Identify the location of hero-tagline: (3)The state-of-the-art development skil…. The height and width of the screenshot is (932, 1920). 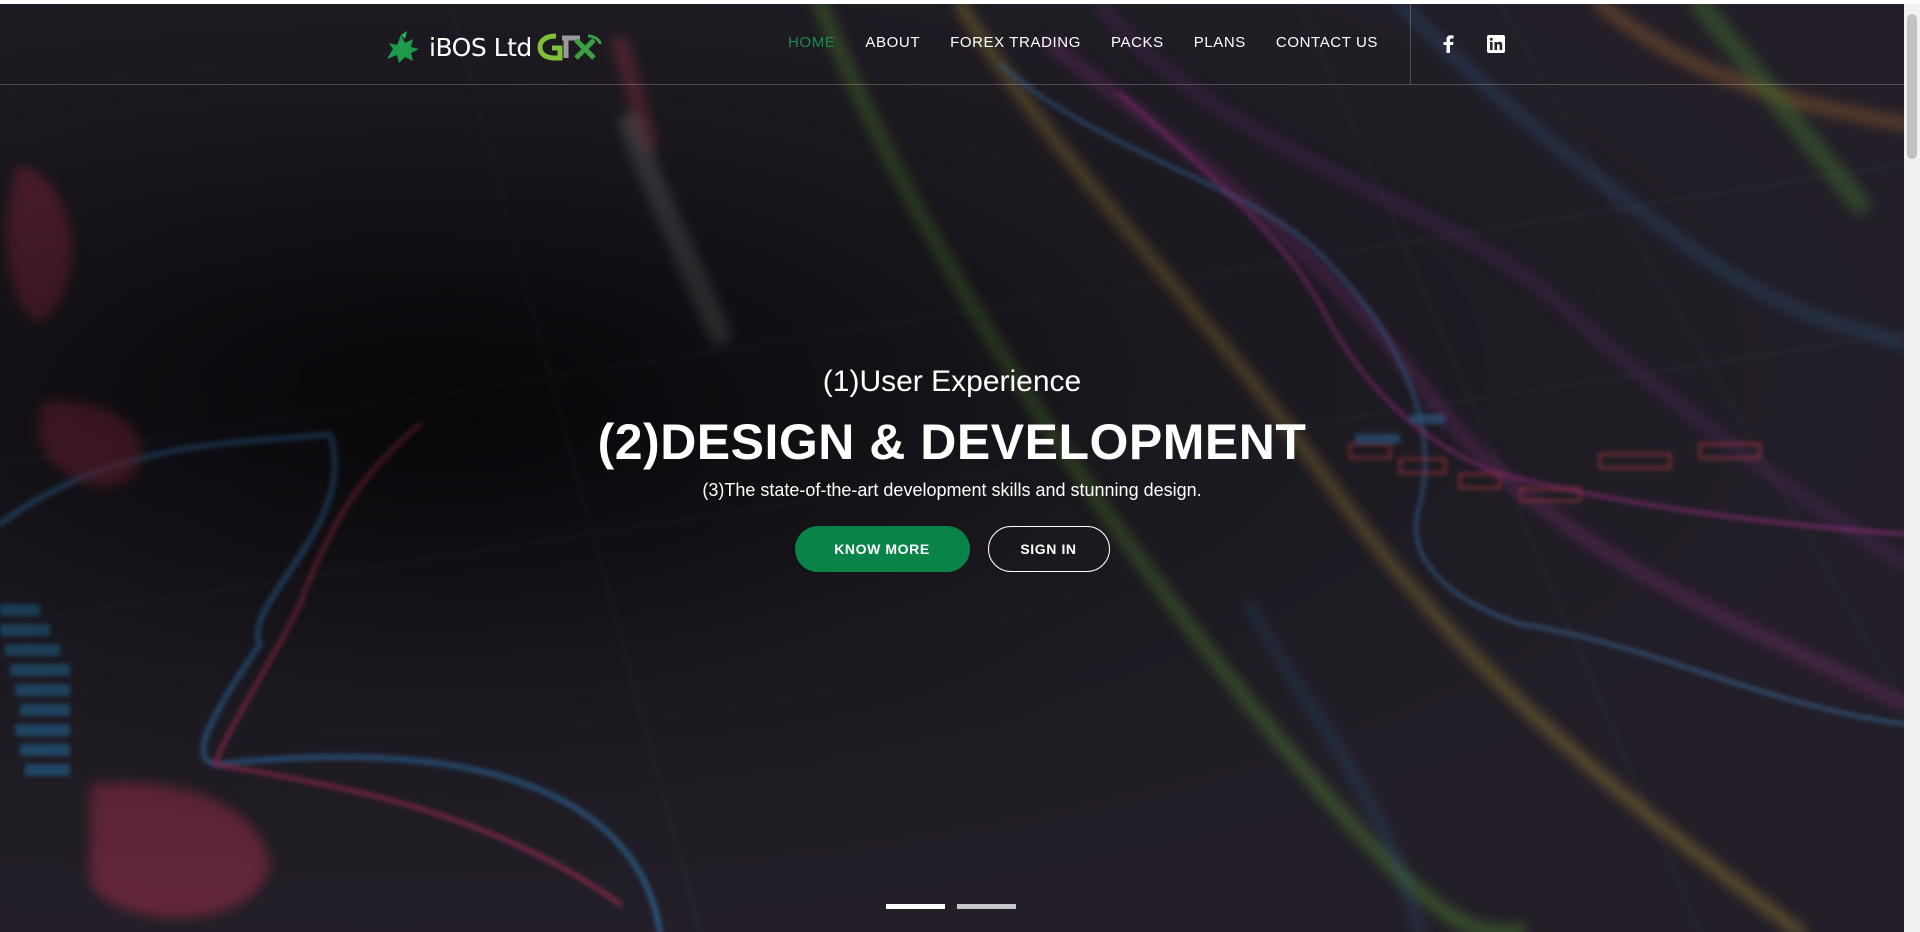
(952, 490).